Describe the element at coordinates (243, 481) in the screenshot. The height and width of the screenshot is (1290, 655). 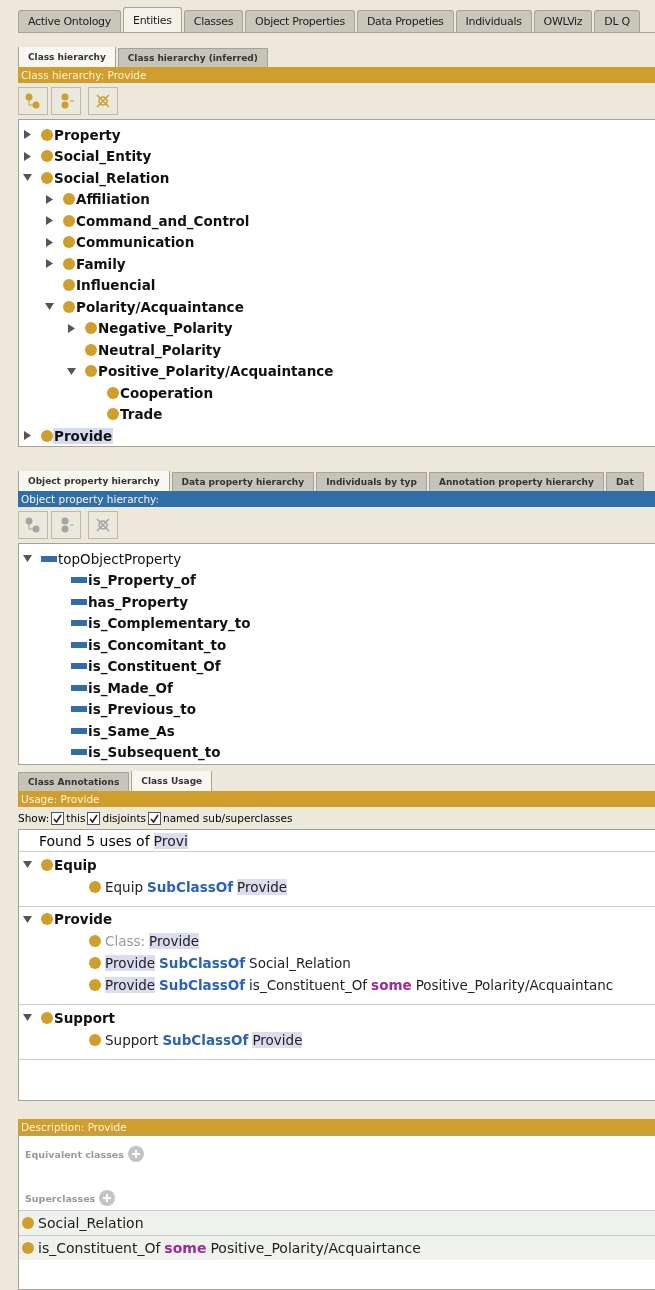
I see `view-tab: Data property hierarchy` at that location.